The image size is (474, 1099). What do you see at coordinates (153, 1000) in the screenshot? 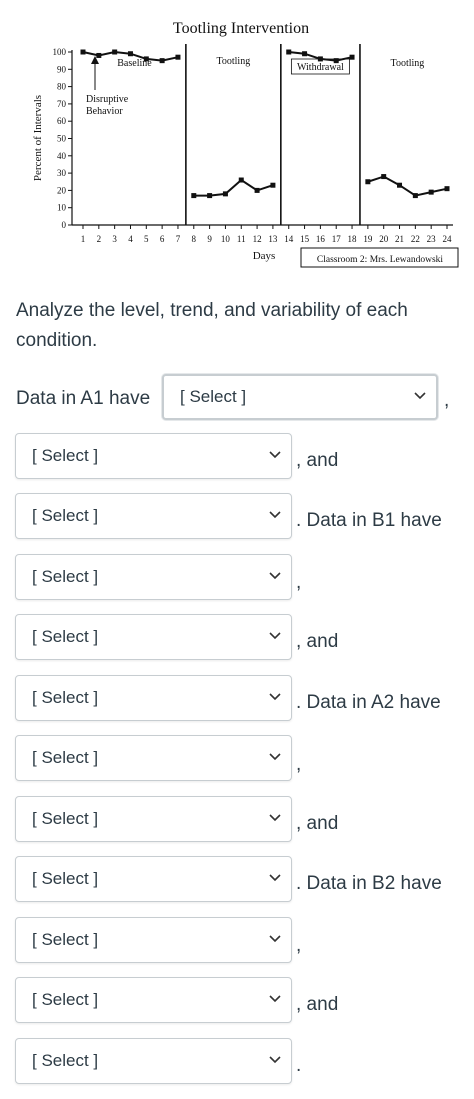
I see `select-b2-trend: [ Select ]` at bounding box center [153, 1000].